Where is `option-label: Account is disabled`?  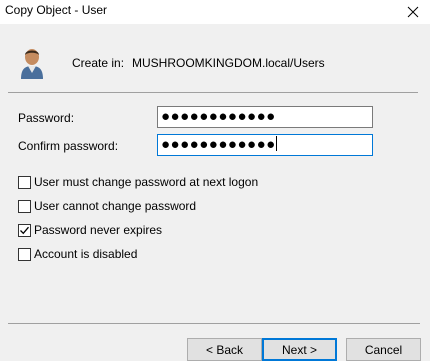 option-label: Account is disabled is located at coordinates (86, 254).